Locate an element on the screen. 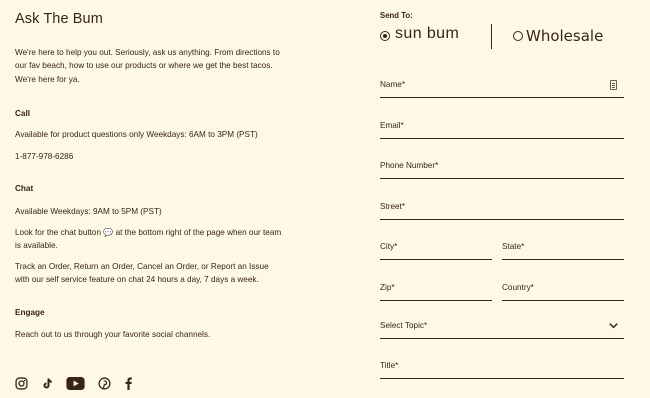 The height and width of the screenshot is (398, 650). topic-select: Select Topic* is located at coordinates (502, 330).